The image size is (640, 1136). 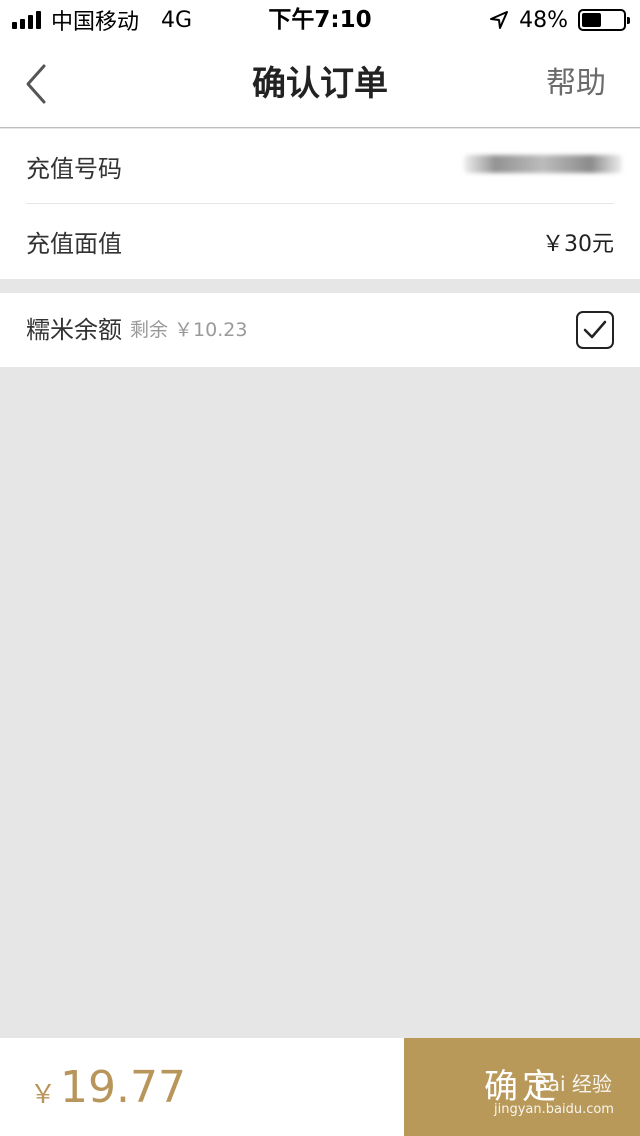 What do you see at coordinates (123, 1087) in the screenshot?
I see `total-amount: 19.77` at bounding box center [123, 1087].